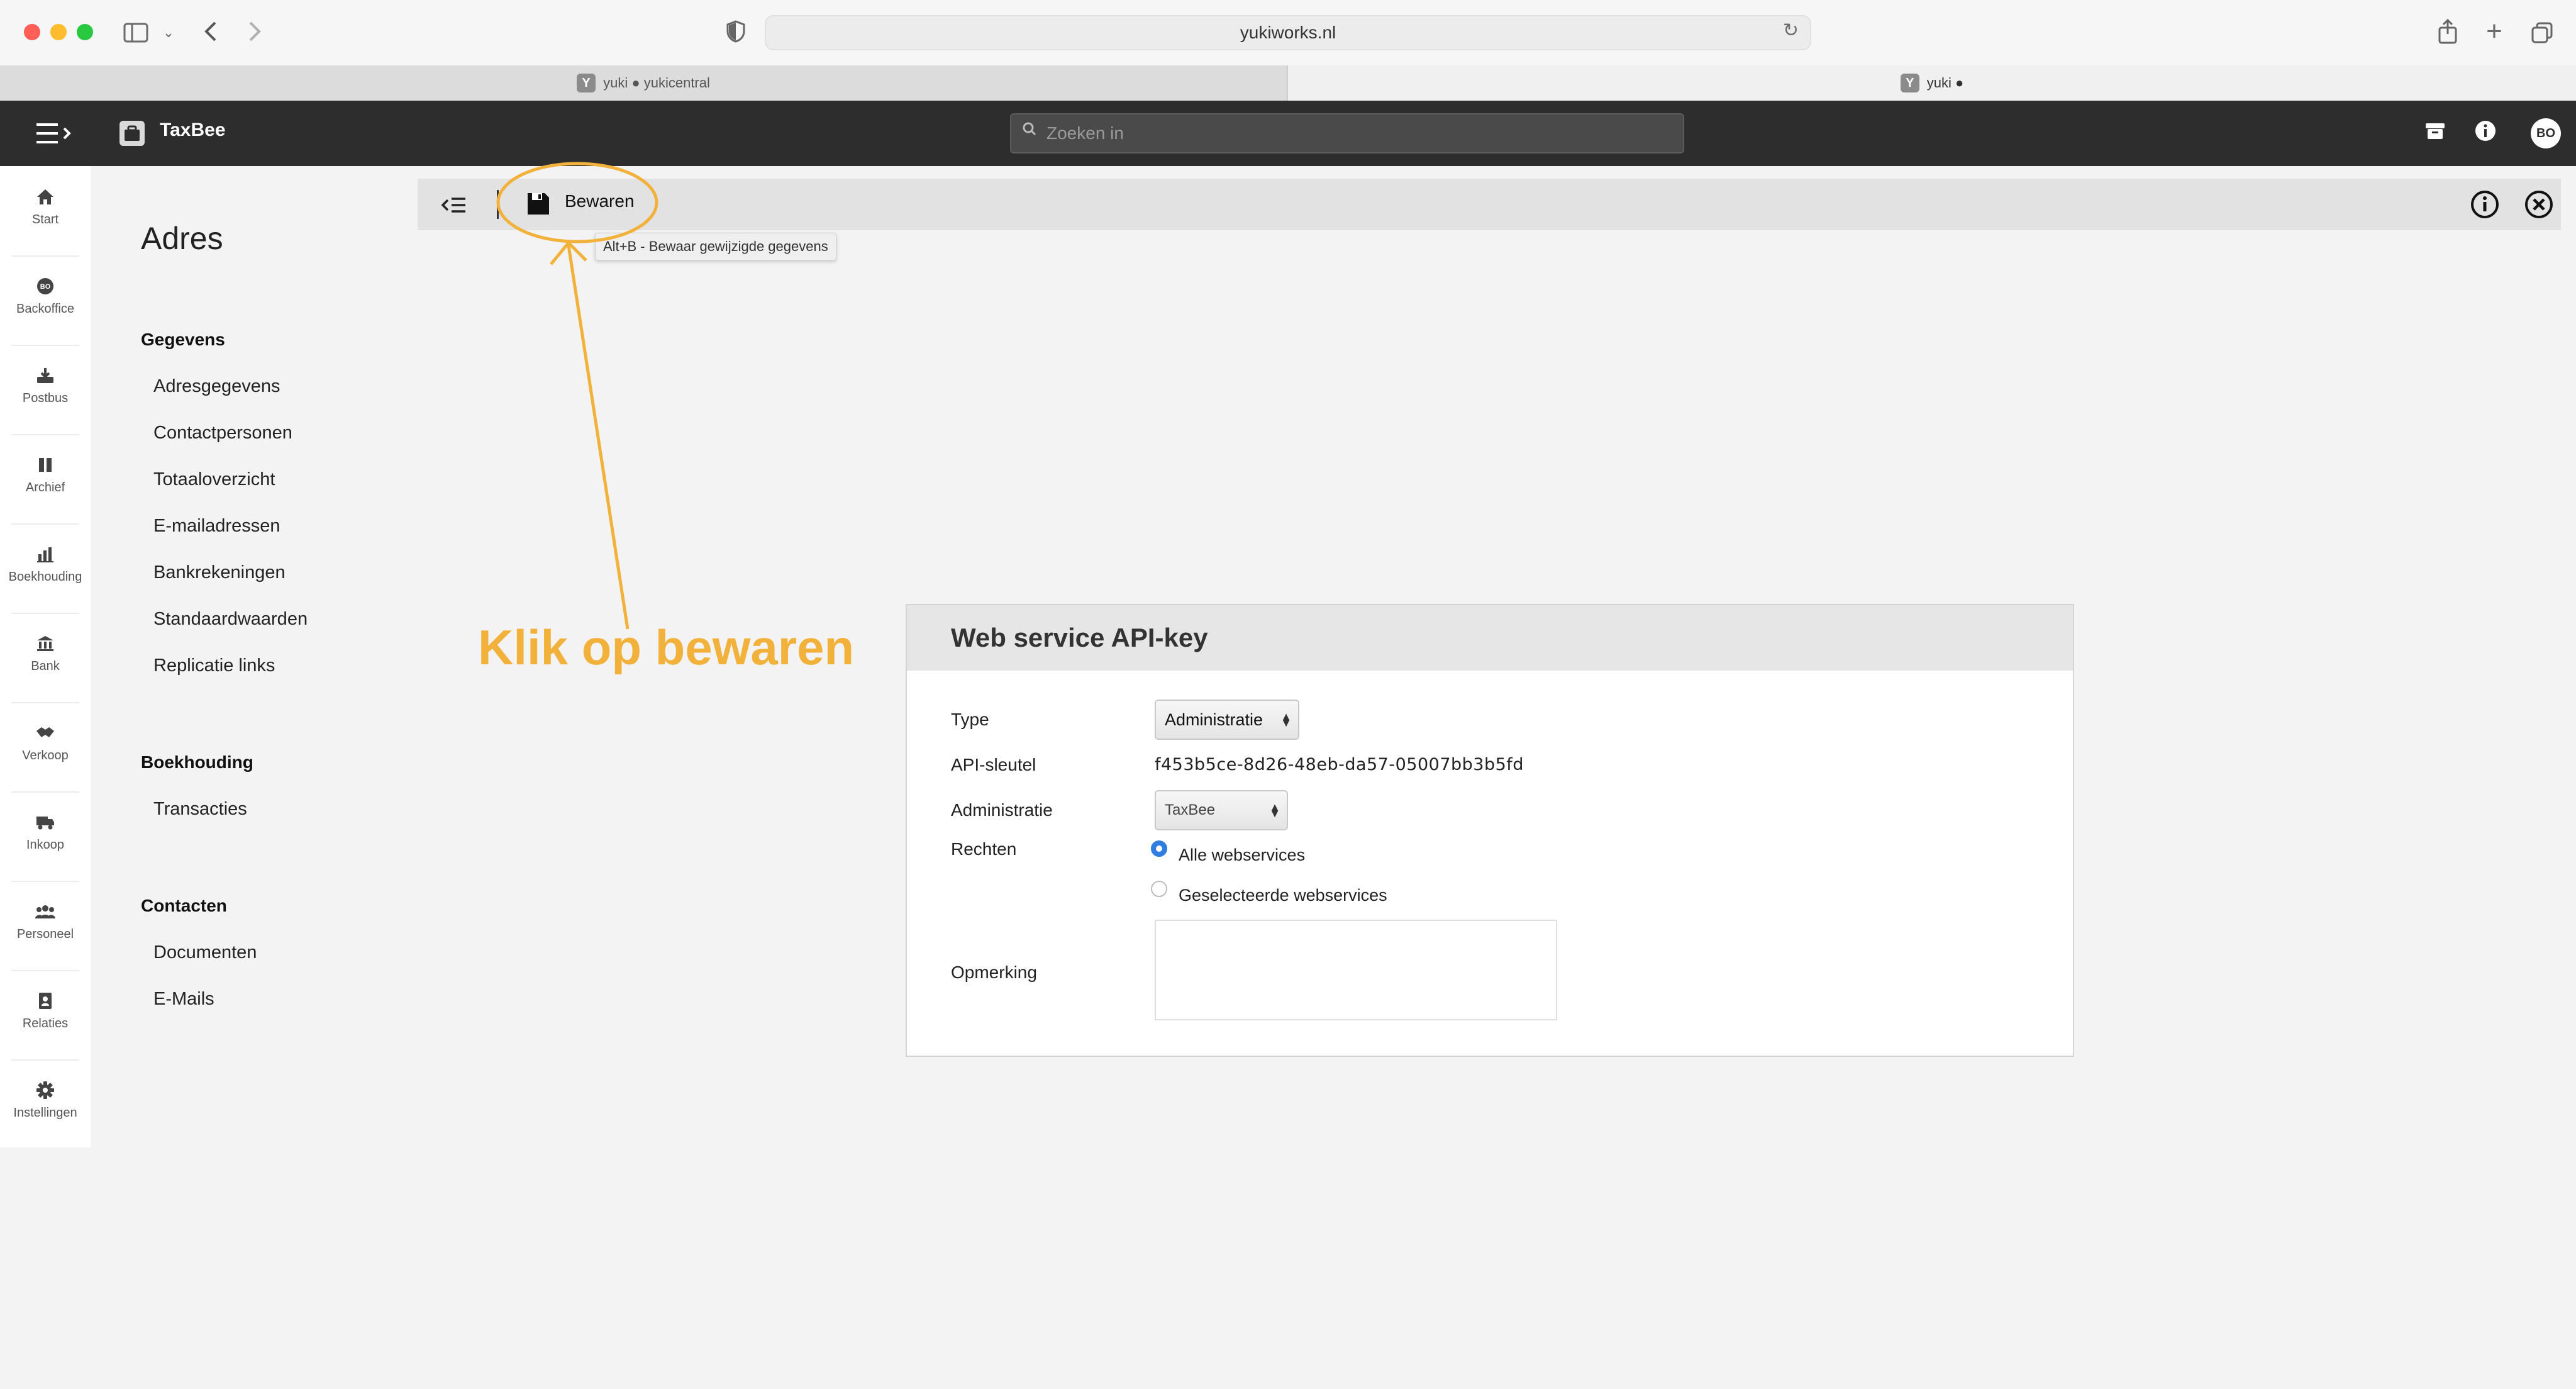 Image resolution: width=2576 pixels, height=1389 pixels. I want to click on forward-nav-icon, so click(254, 31).